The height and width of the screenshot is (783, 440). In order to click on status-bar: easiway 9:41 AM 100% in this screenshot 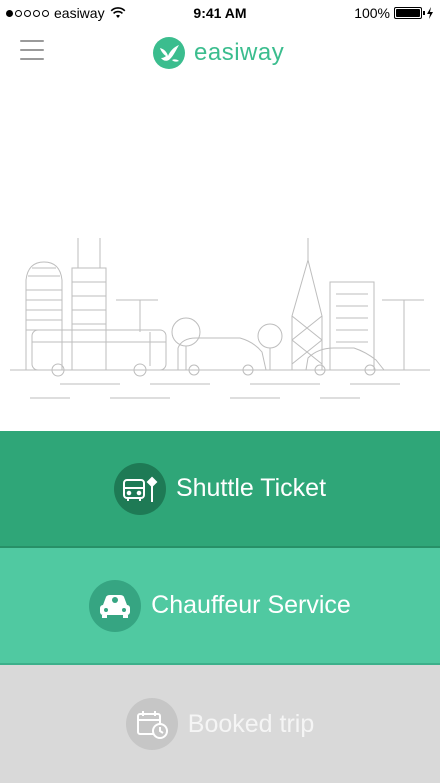, I will do `click(220, 14)`.